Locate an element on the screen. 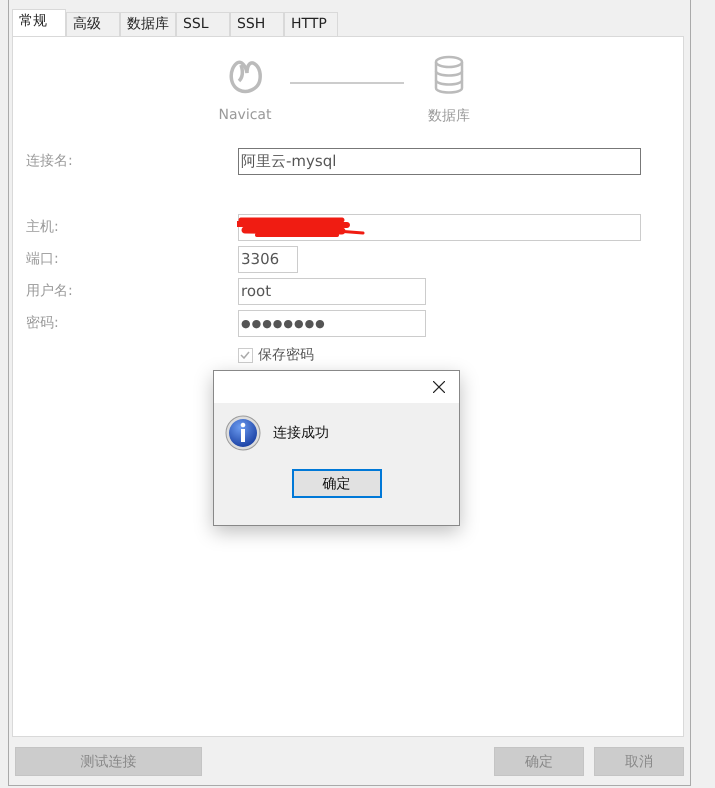  field-label: 密码: is located at coordinates (43, 323).